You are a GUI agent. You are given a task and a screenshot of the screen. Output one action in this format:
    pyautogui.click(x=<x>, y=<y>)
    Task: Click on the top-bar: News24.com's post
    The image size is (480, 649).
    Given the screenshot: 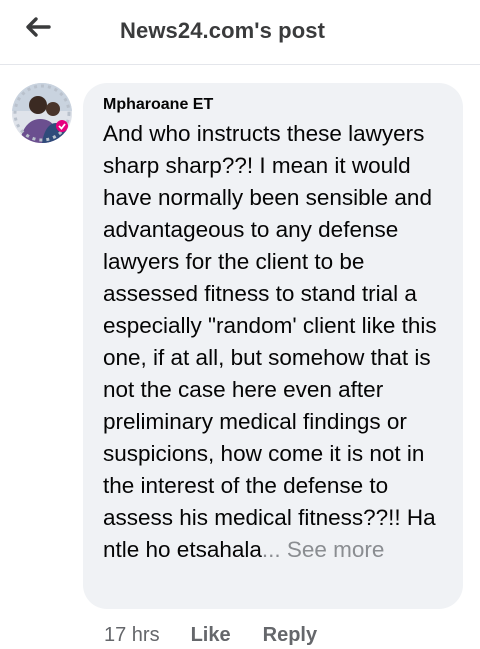 What is the action you would take?
    pyautogui.click(x=240, y=32)
    